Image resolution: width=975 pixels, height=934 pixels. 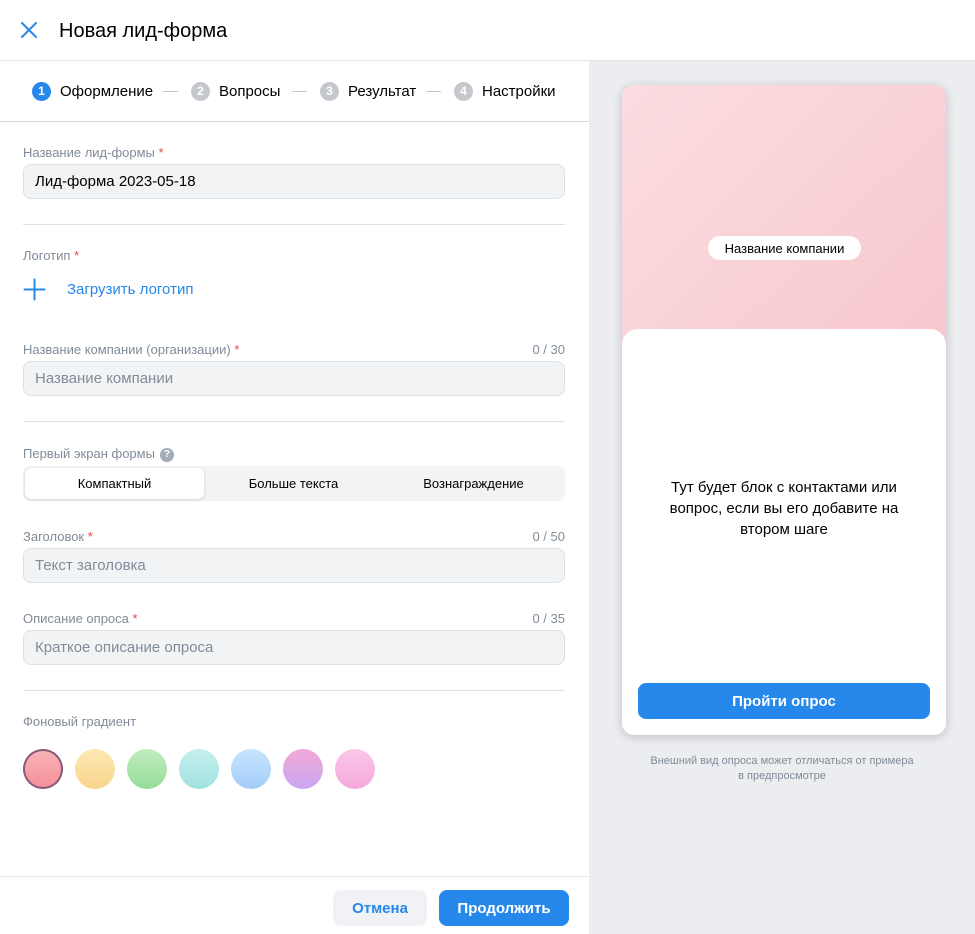 I want to click on logo-label: Логотип *, so click(x=51, y=255).